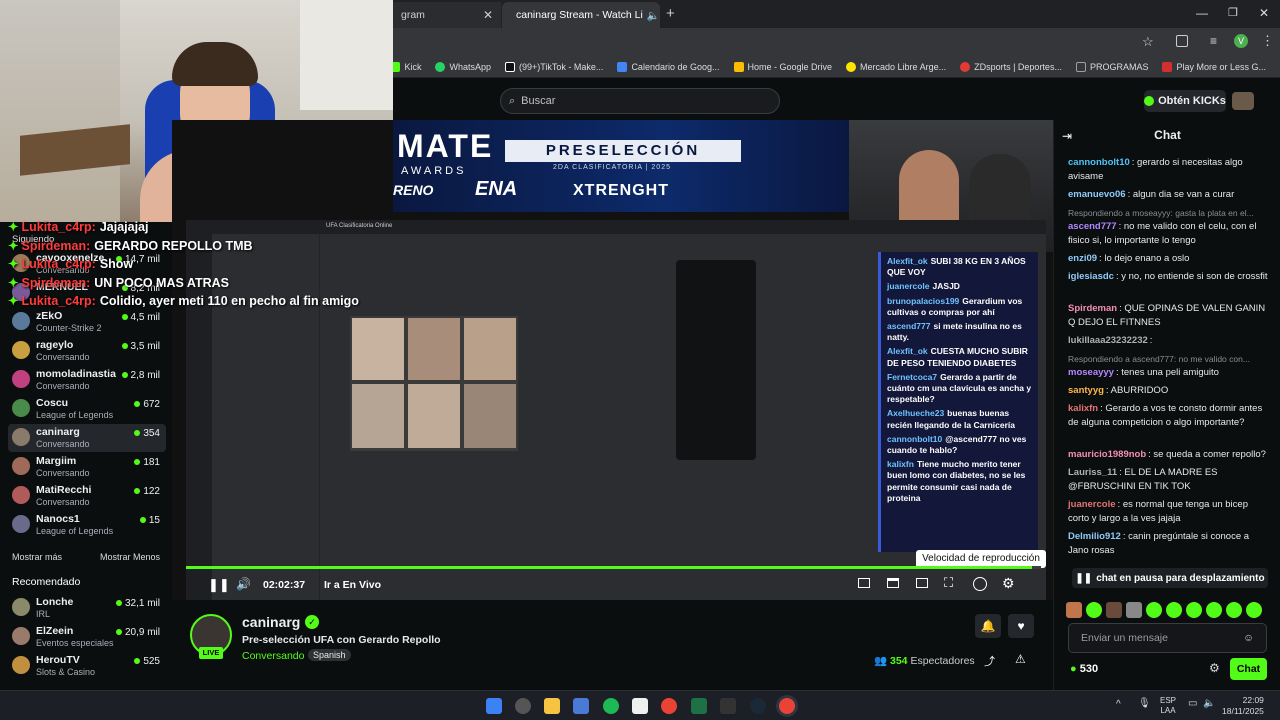 The image size is (1280, 720). I want to click on chat-paused-banner: ❚❚ chat en pausa para desplazamiento, so click(1170, 578).